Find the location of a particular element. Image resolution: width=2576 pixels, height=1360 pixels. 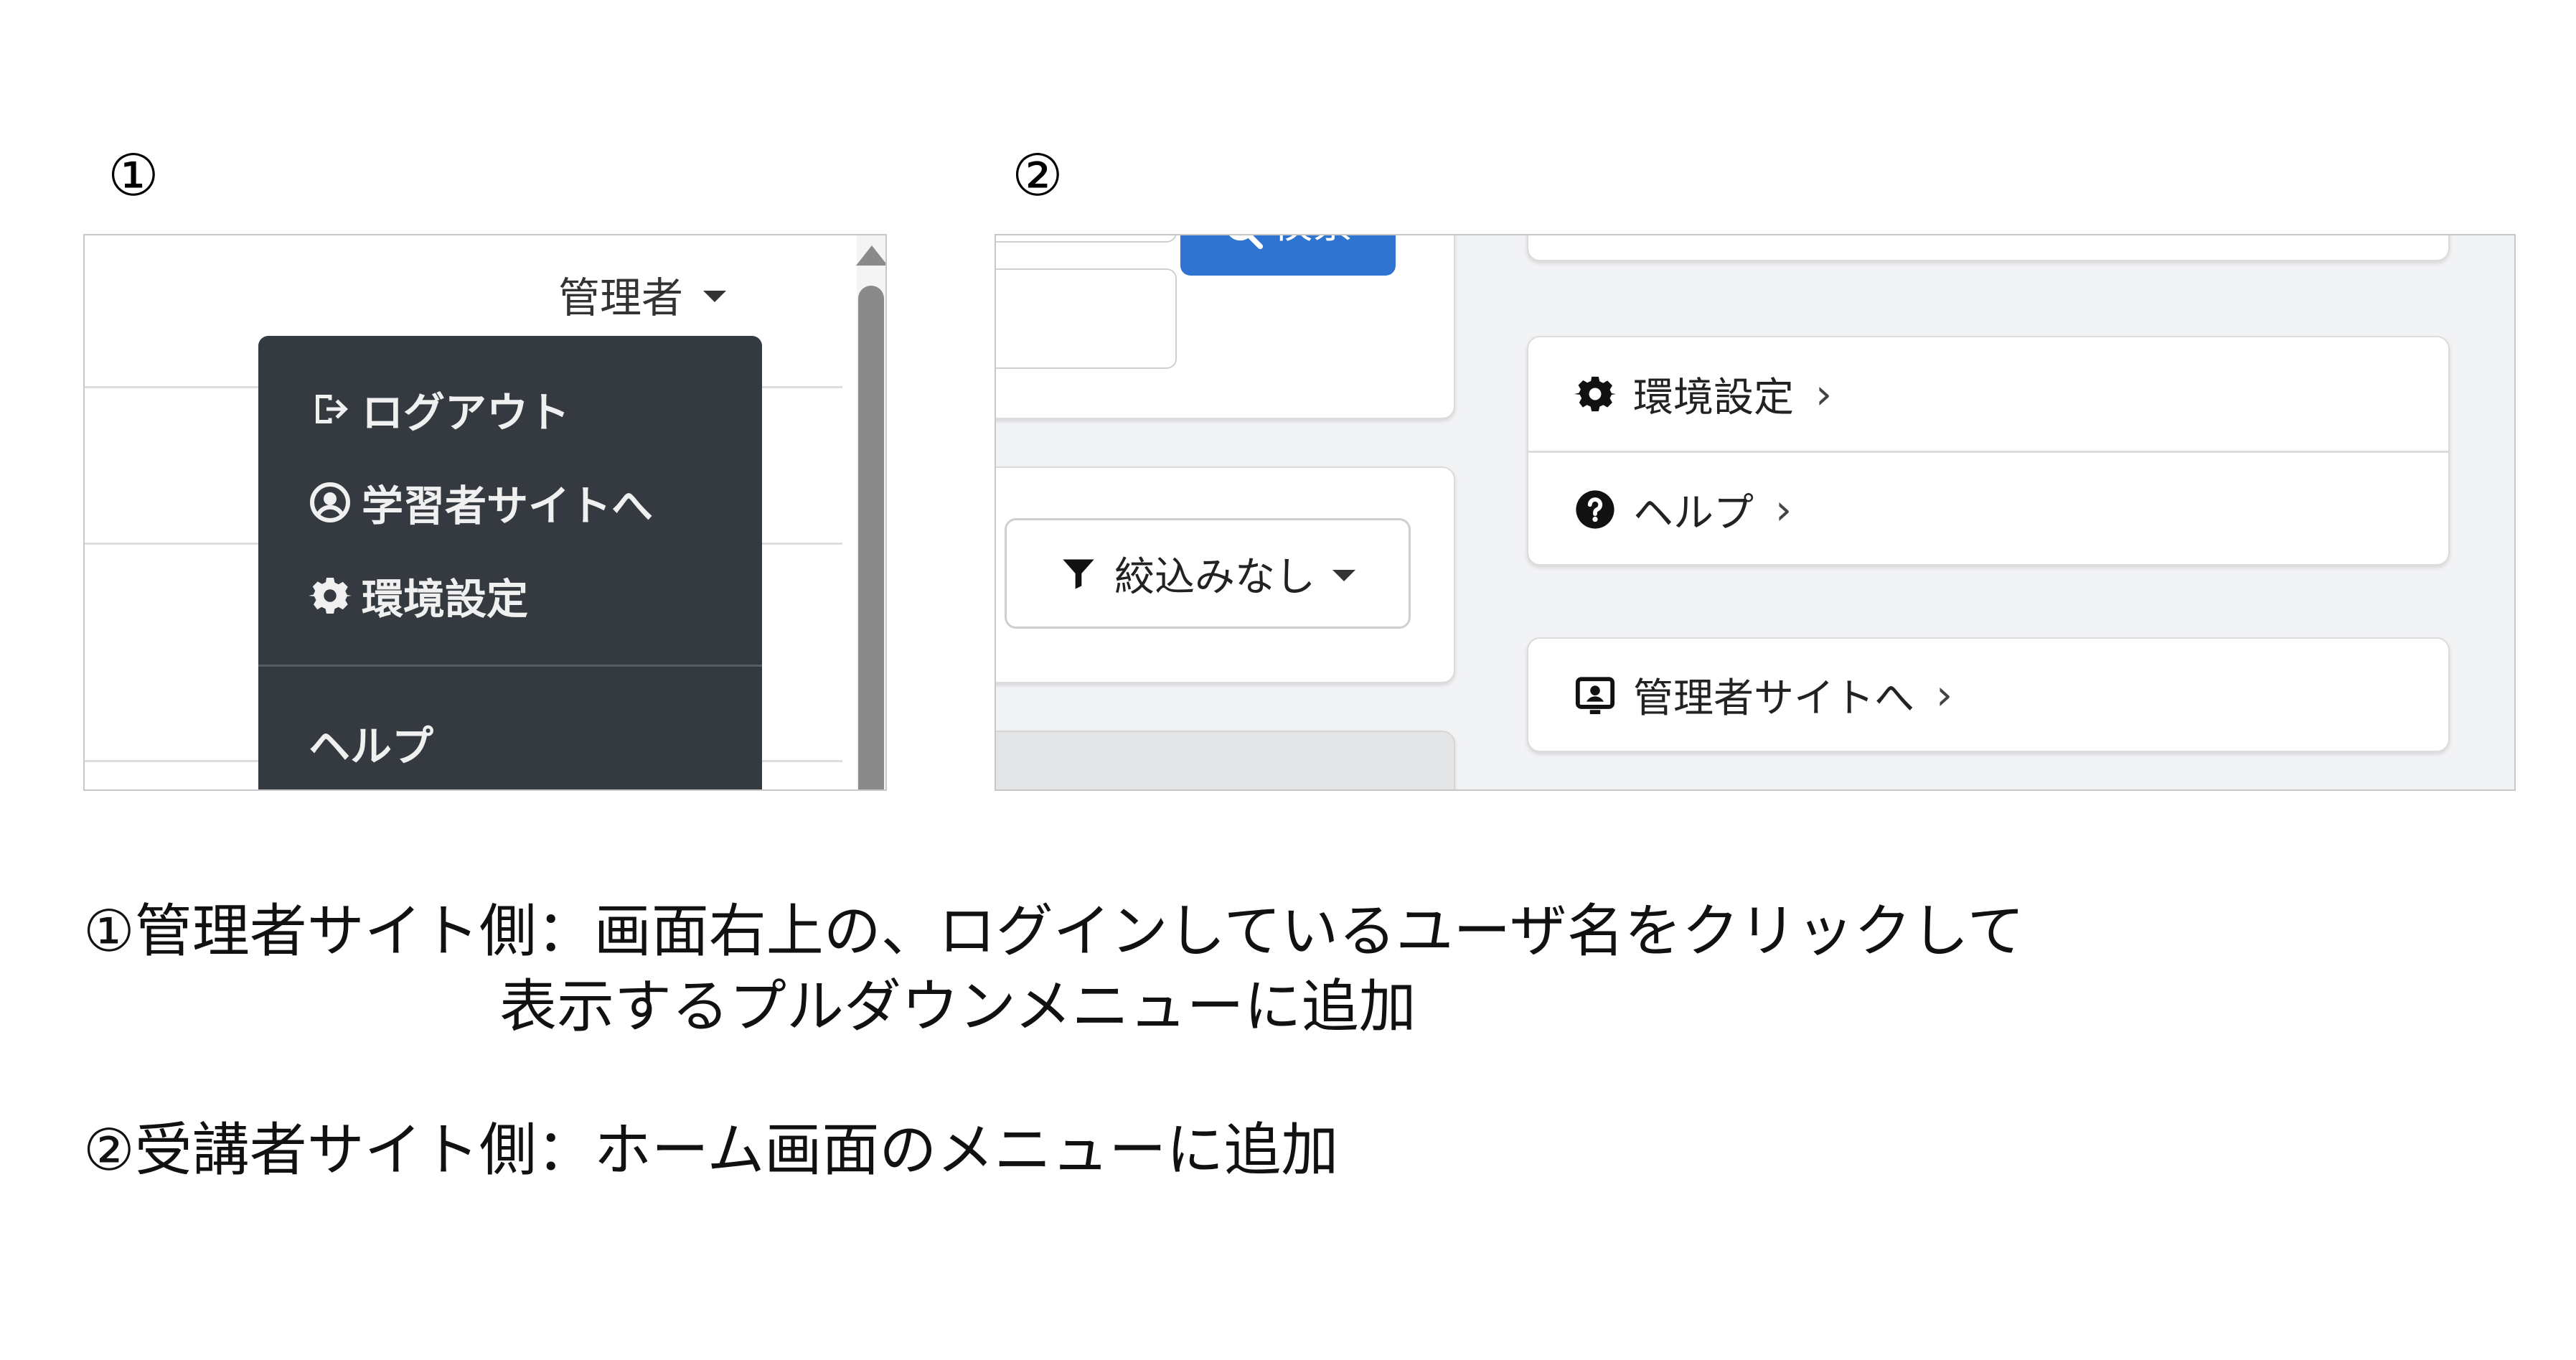

logout-icon is located at coordinates (332, 409).